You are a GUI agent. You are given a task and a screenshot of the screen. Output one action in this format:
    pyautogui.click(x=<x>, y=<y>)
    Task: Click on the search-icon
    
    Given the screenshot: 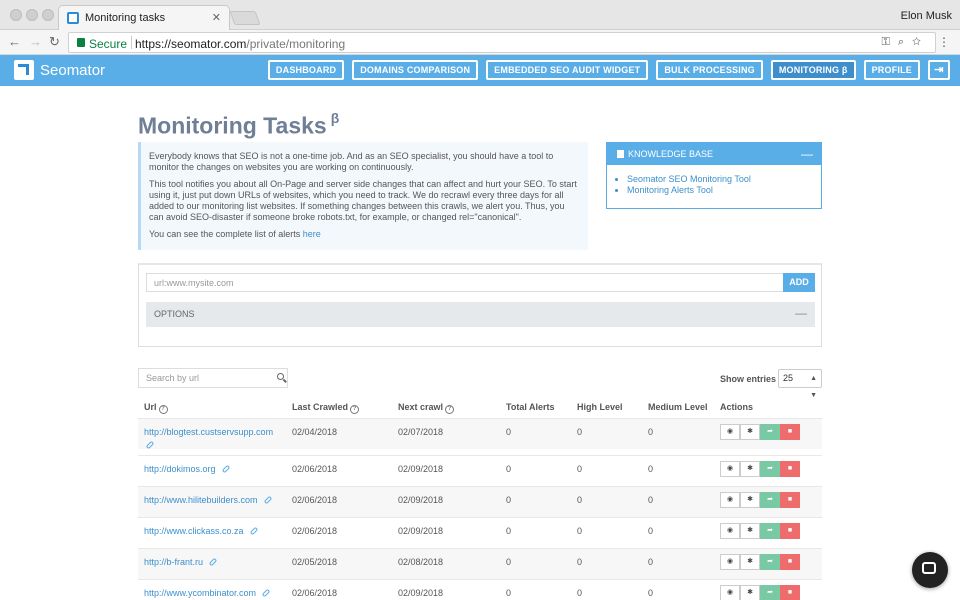 What is the action you would take?
    pyautogui.click(x=280, y=376)
    